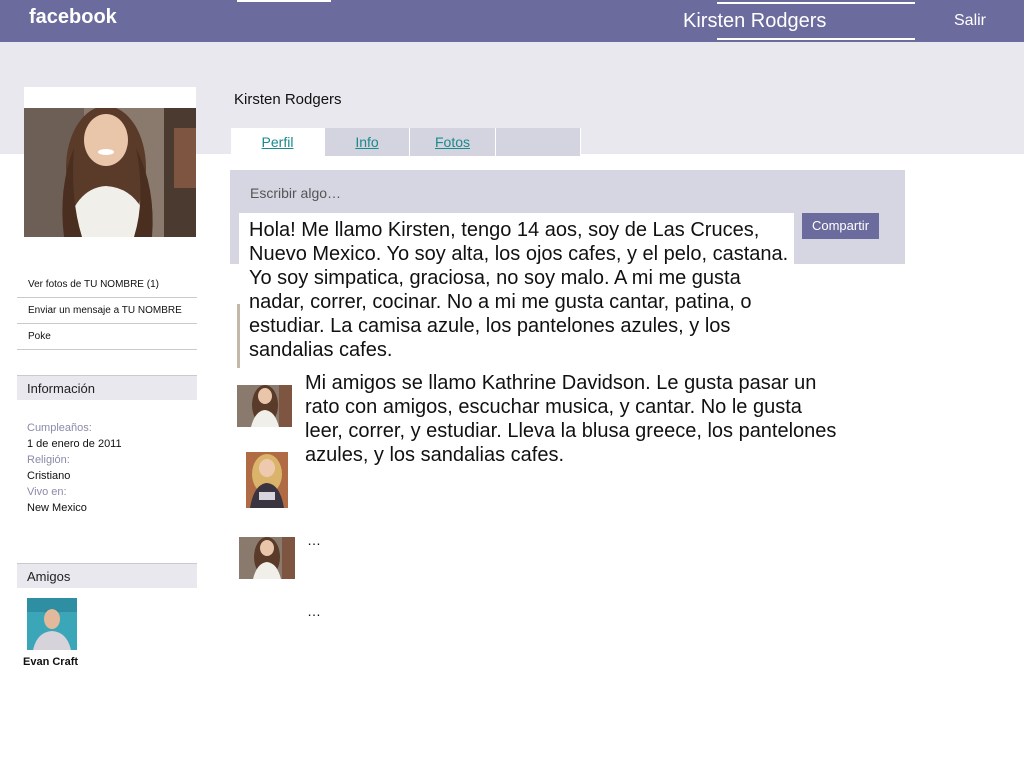 The height and width of the screenshot is (768, 1024). What do you see at coordinates (107, 575) in the screenshot?
I see `friends-heading: Amigos` at bounding box center [107, 575].